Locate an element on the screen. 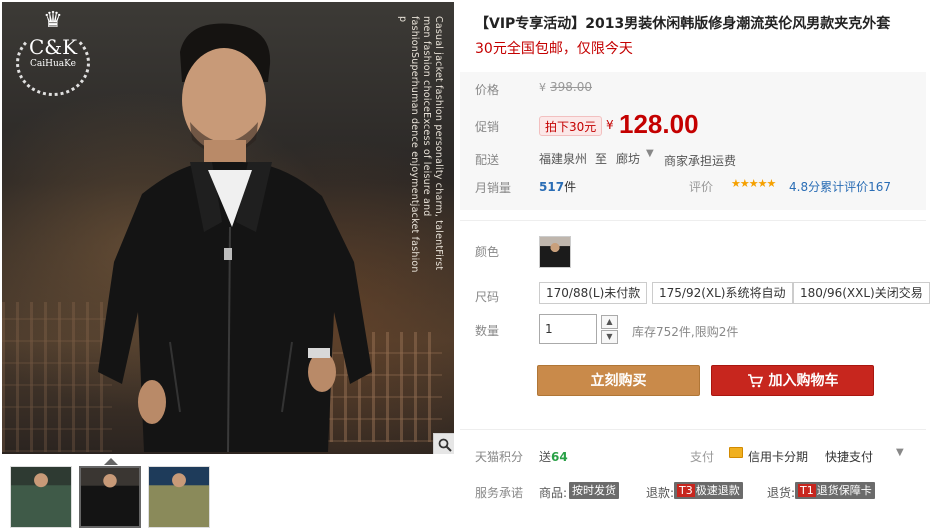  sales-unit: 件 is located at coordinates (570, 187).